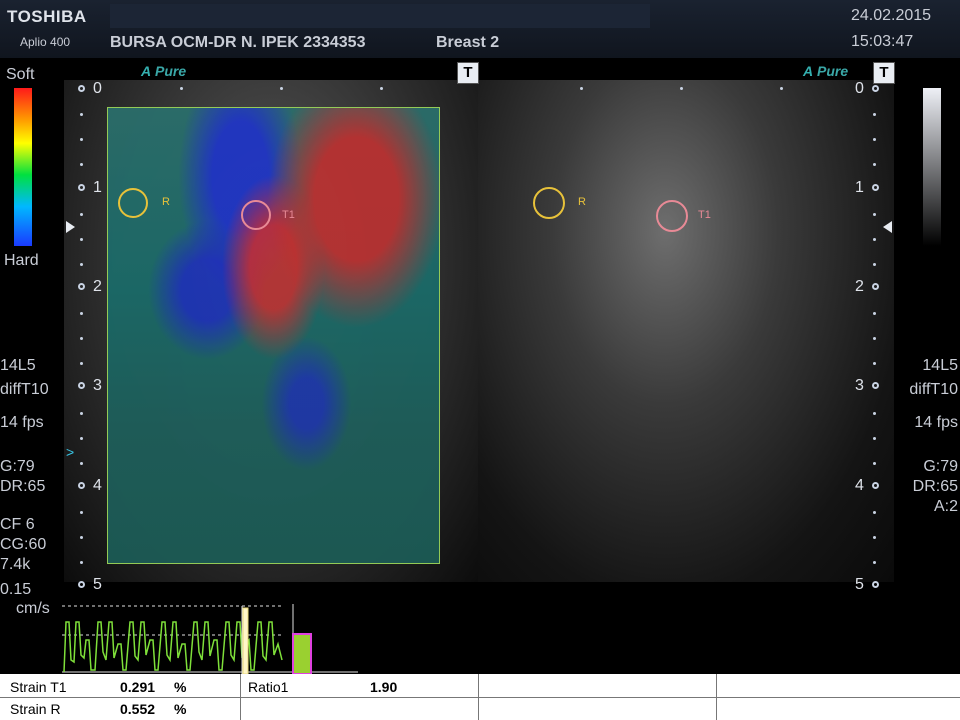 Image resolution: width=960 pixels, height=720 pixels. Describe the element at coordinates (18, 365) in the screenshot. I see `left-probe: 14L5` at that location.